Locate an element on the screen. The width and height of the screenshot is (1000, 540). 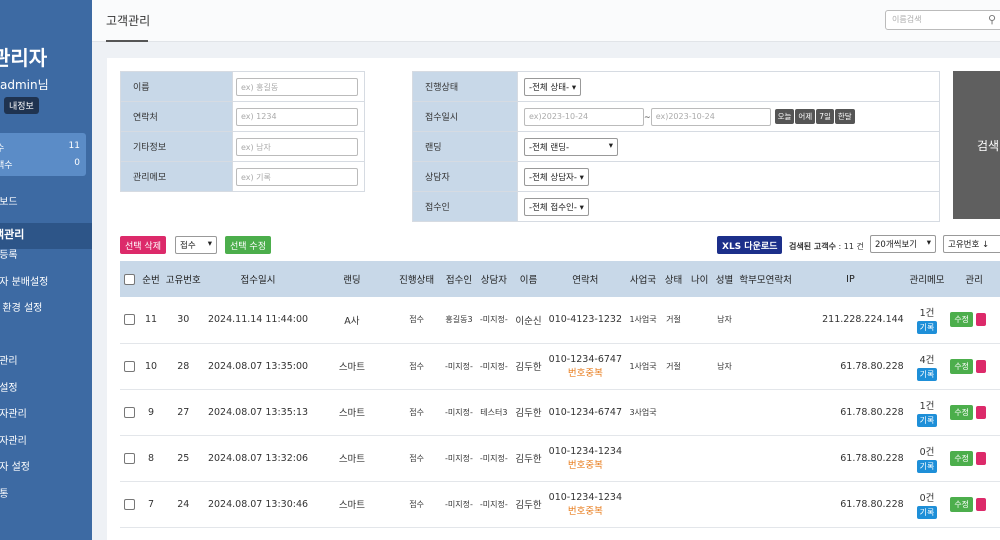
receiver-label: 접수인 is located at coordinates (465, 206).